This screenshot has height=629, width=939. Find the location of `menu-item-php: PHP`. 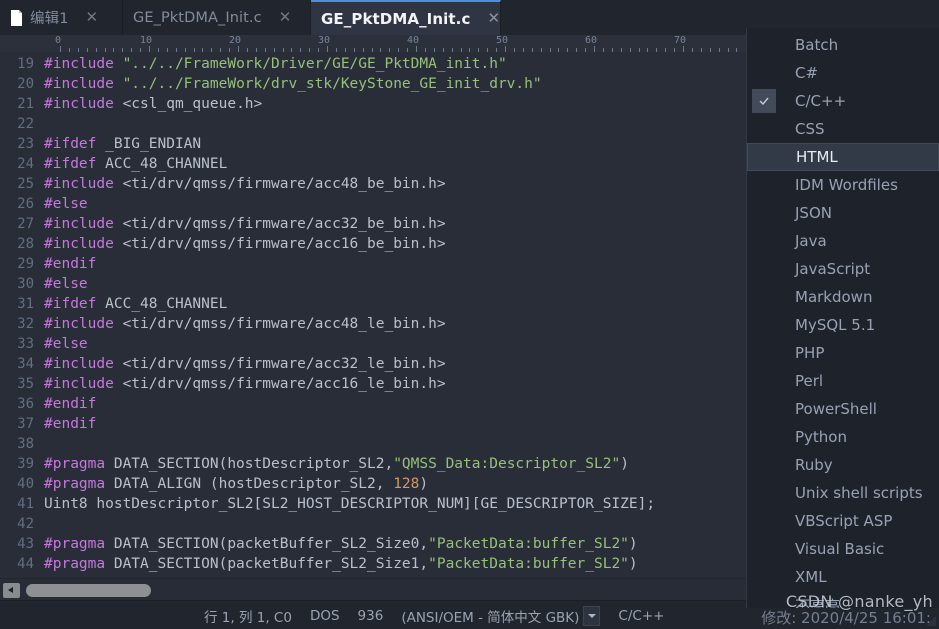

menu-item-php: PHP is located at coordinates (843, 353).